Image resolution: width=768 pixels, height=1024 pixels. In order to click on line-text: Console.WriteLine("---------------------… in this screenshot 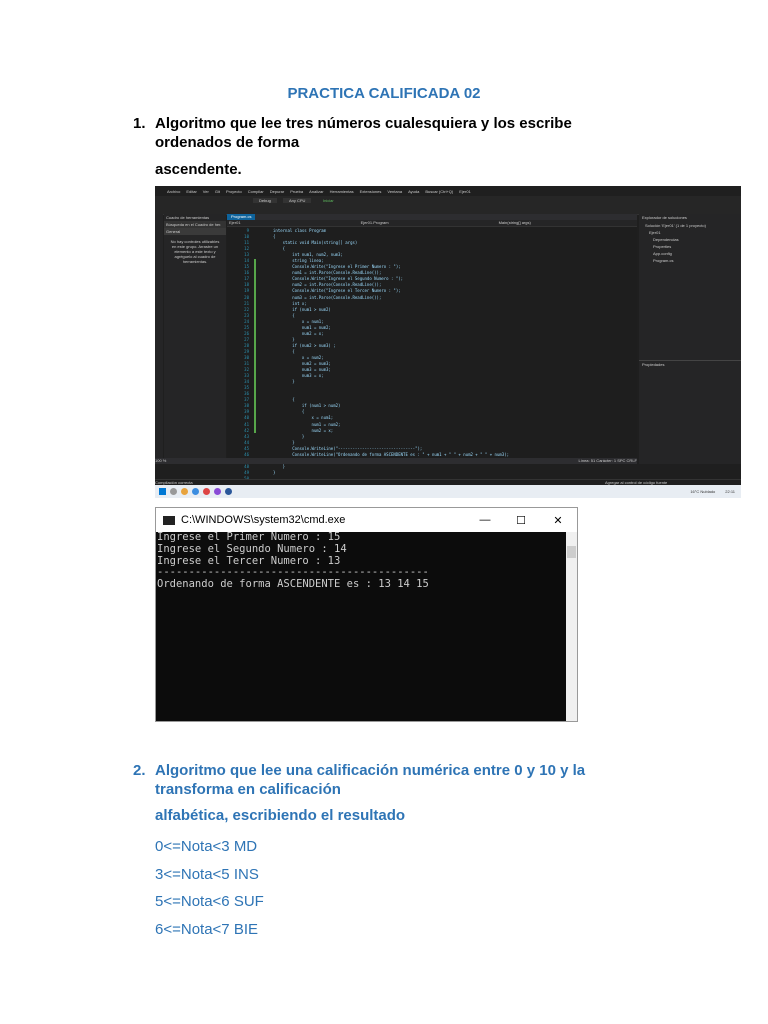, I will do `click(348, 448)`.